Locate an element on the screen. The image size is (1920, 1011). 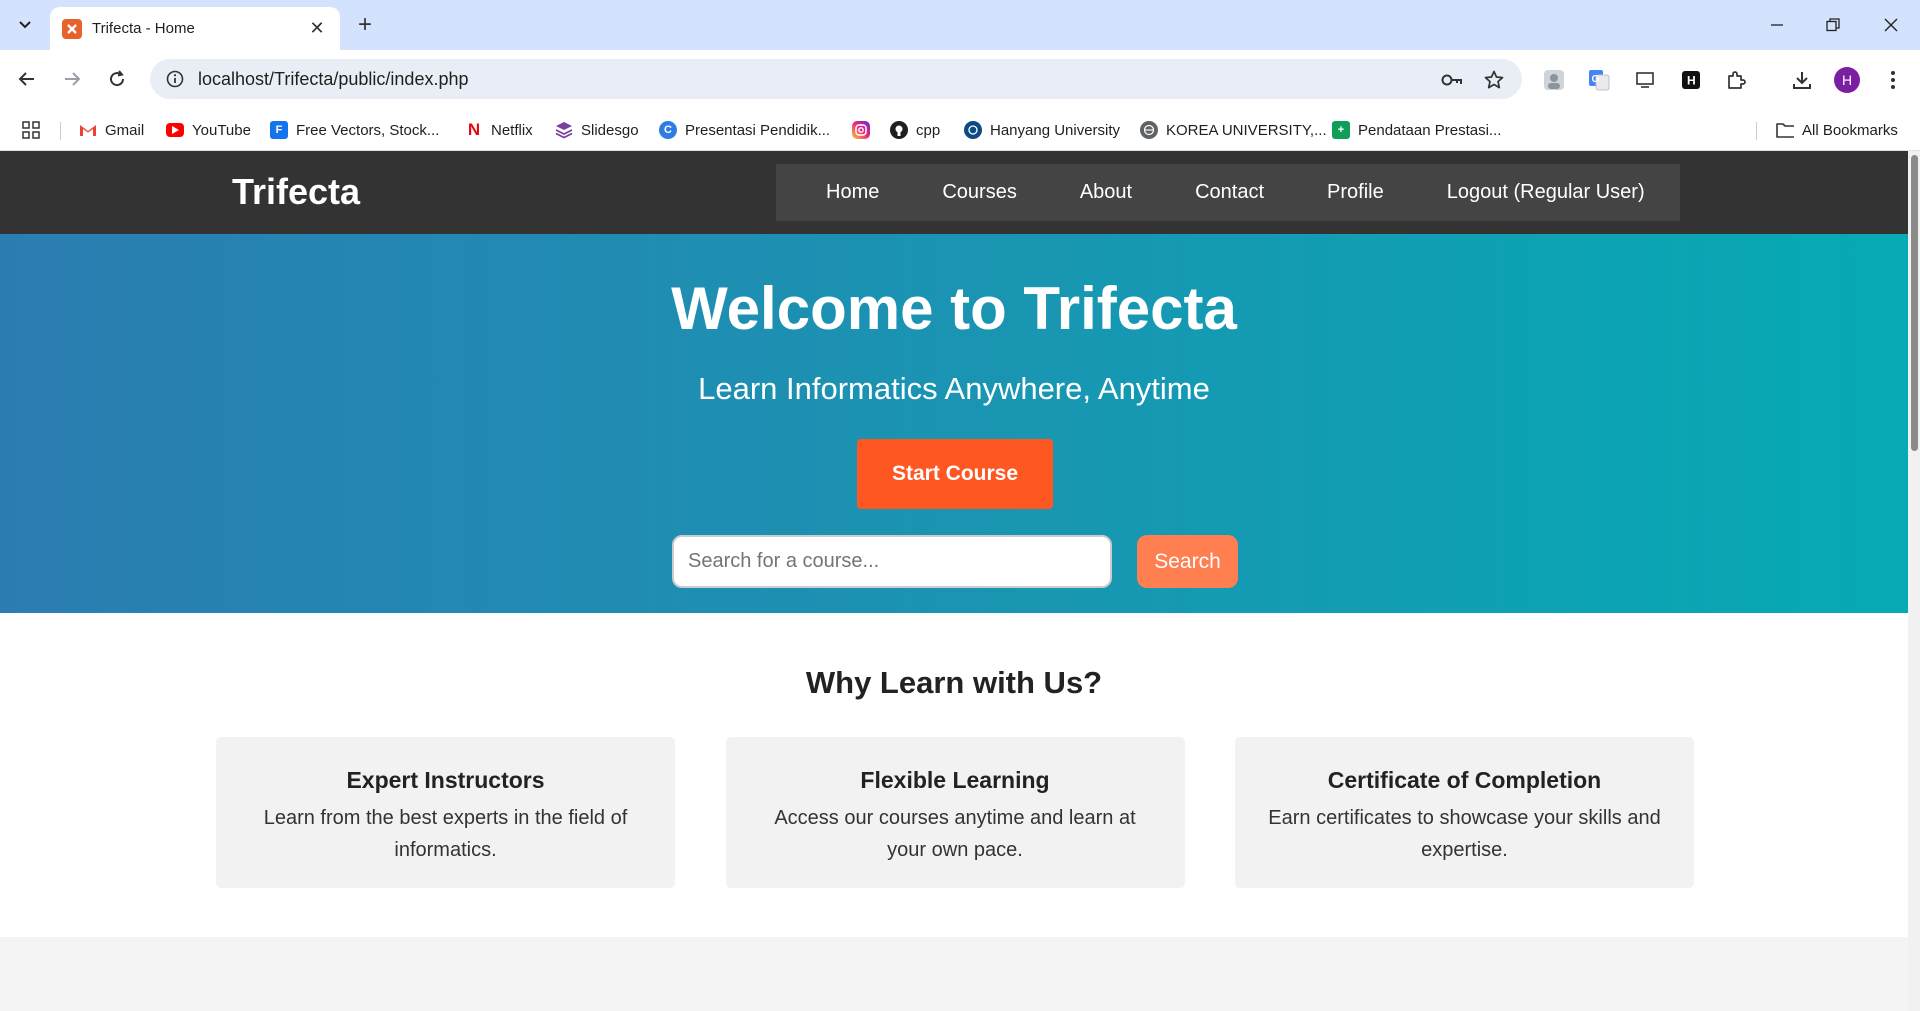
apps-grid-icon is located at coordinates (31, 130).